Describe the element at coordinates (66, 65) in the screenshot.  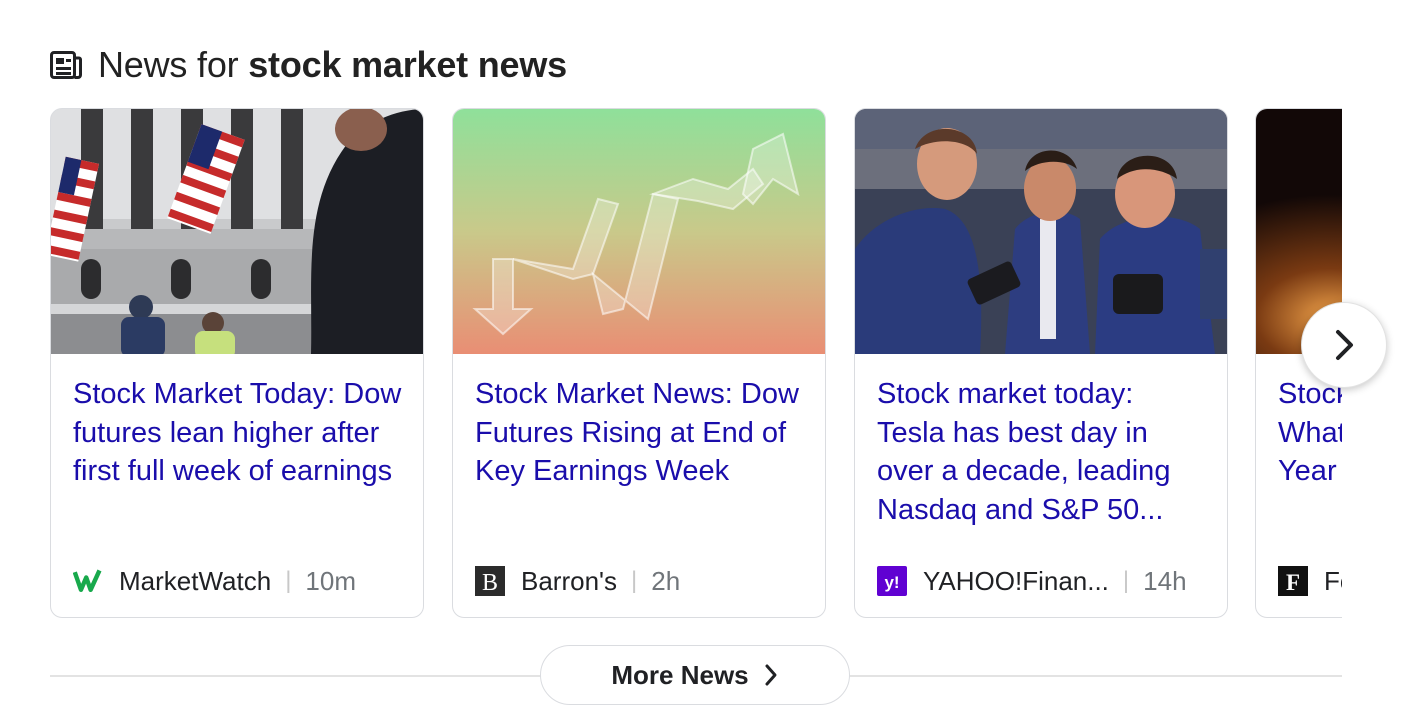
I see `news-icon` at that location.